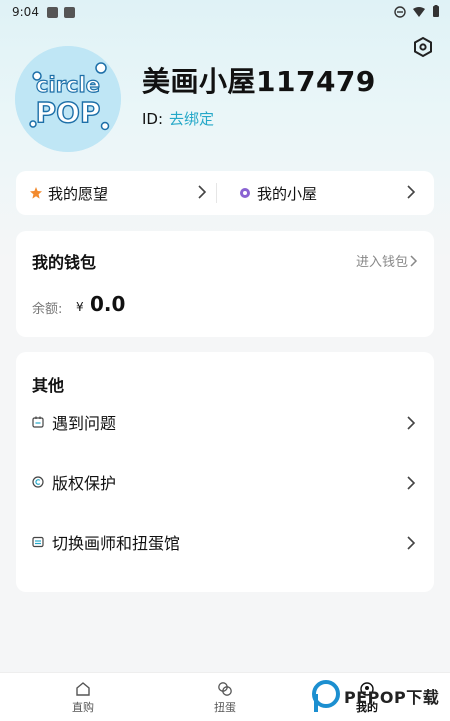 This screenshot has width=450, height=721. Describe the element at coordinates (436, 11) in the screenshot. I see `battery-icon` at that location.